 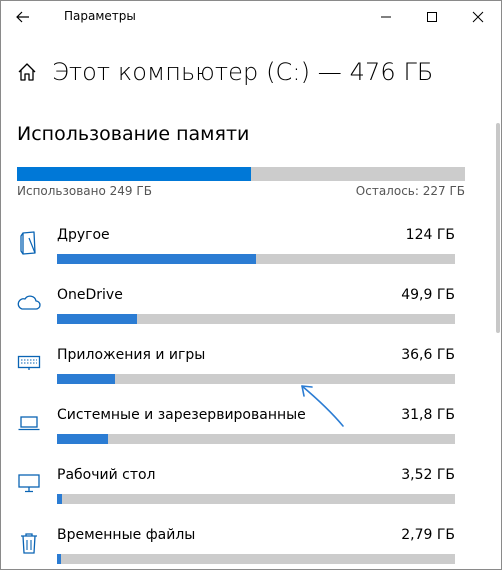 I want to click on maximize-icon, so click(x=432, y=17).